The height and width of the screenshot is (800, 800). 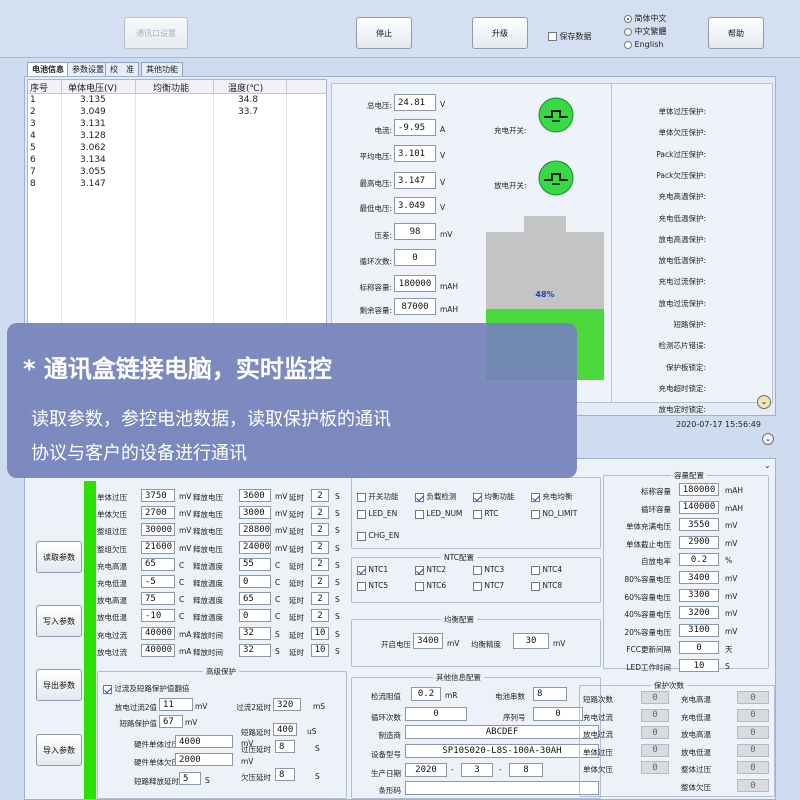 What do you see at coordinates (287, 704) in the screenshot?
I see `oc2-delay-input: 320` at bounding box center [287, 704].